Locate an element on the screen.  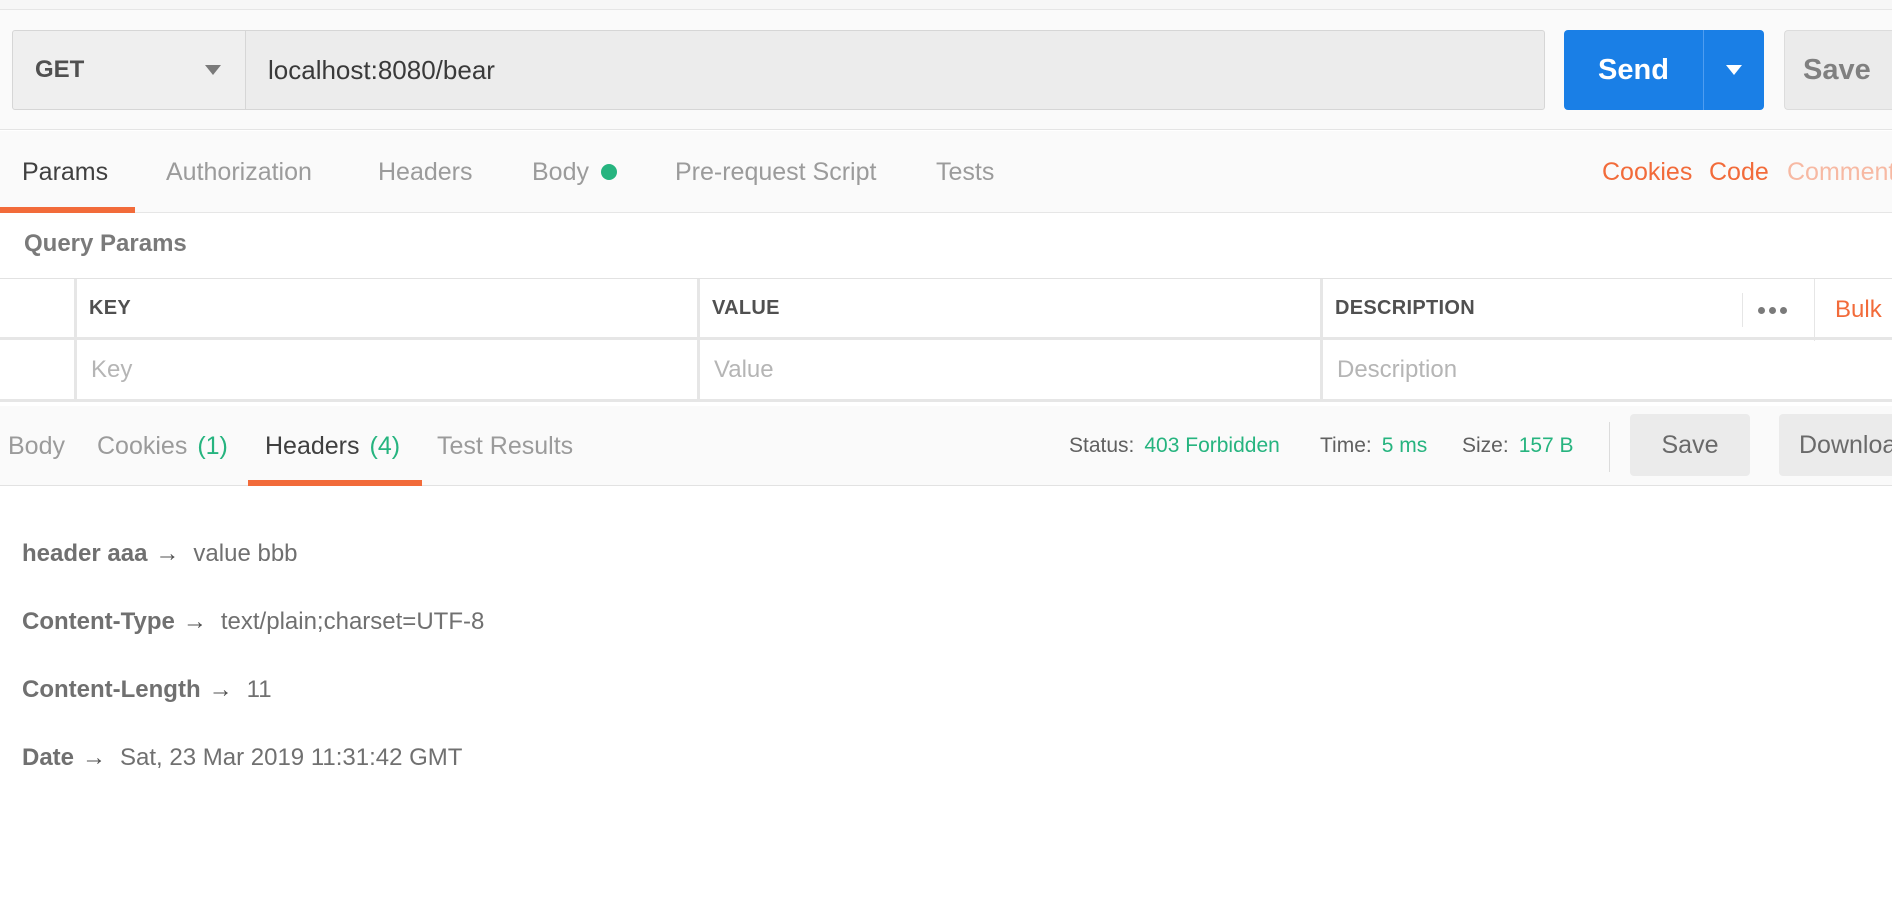
tab-label: Tests is located at coordinates (965, 171).